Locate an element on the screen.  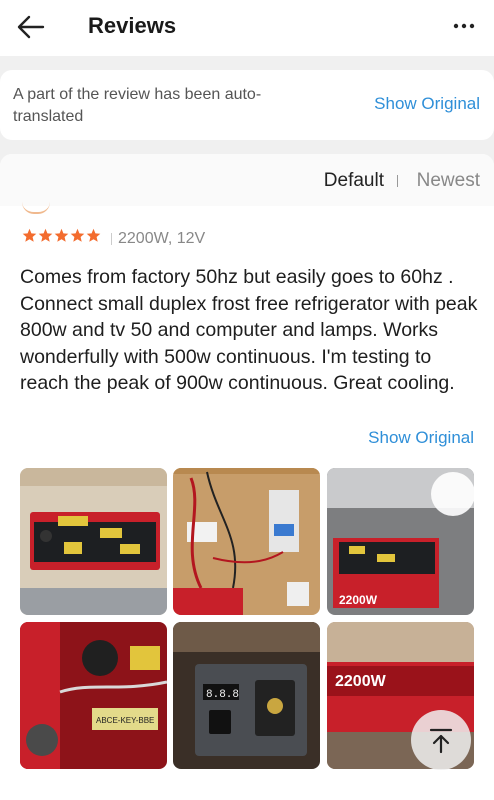
review-photo-3: 2200W is located at coordinates (400, 541).